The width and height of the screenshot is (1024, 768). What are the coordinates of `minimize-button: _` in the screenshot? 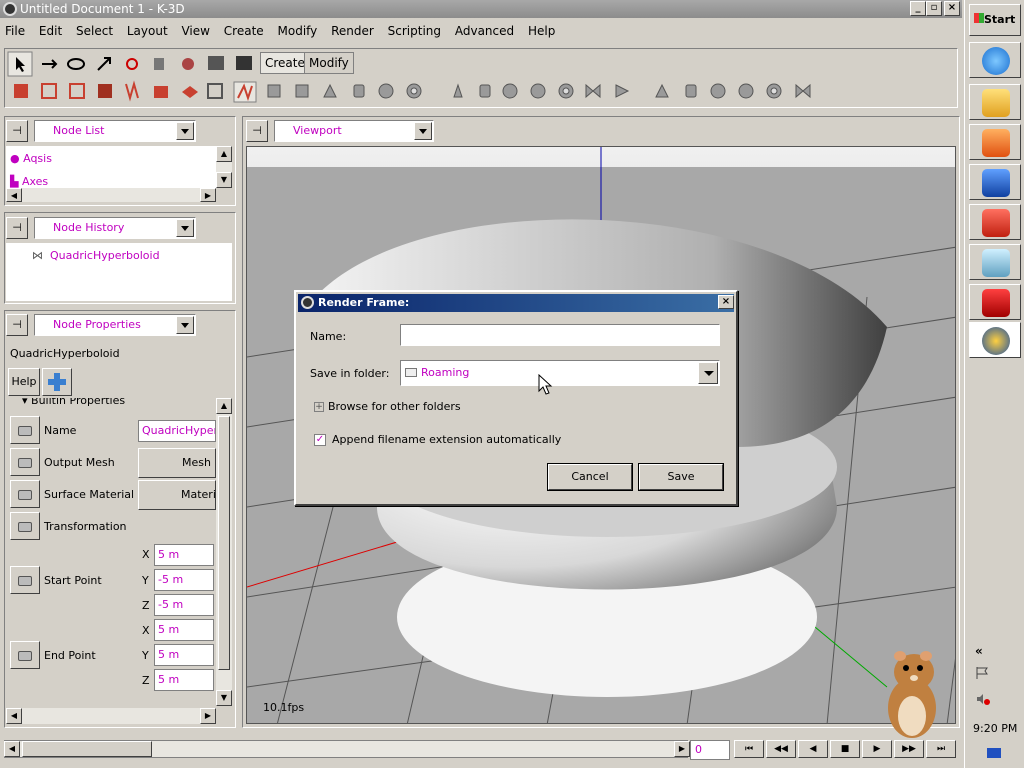 It's located at (918, 8).